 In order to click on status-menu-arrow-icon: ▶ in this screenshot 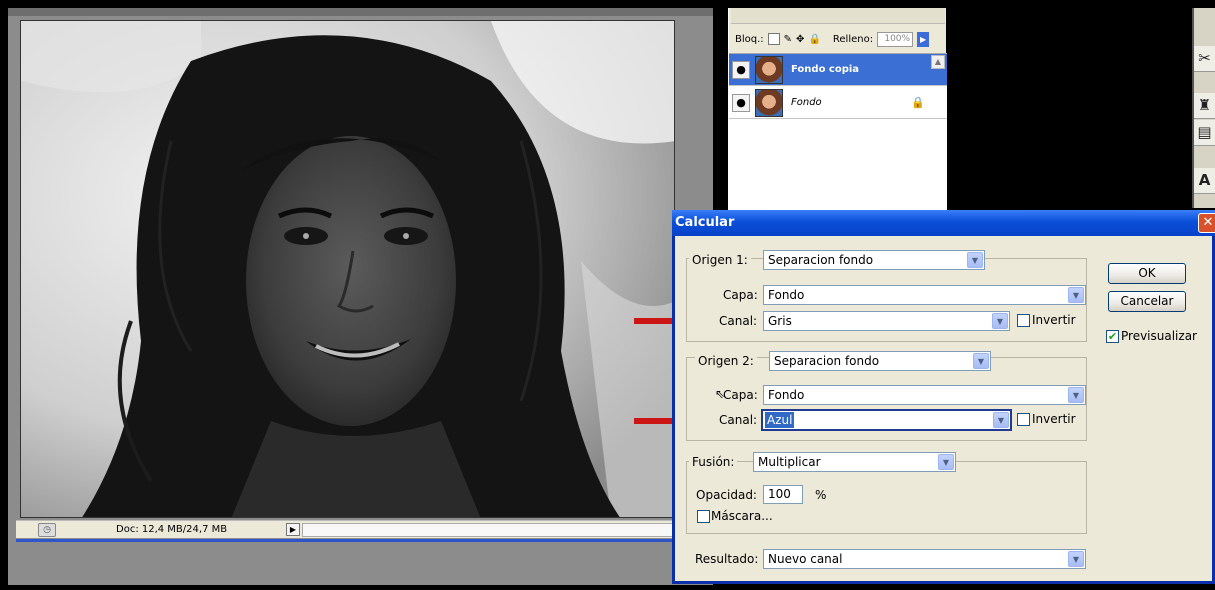, I will do `click(293, 529)`.